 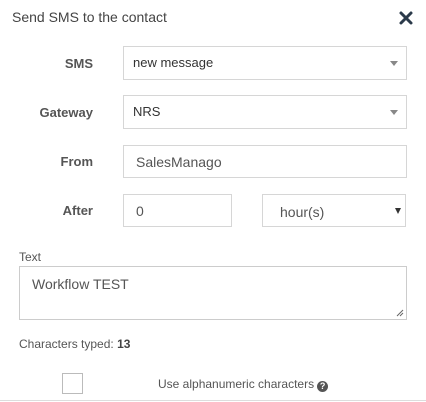 What do you see at coordinates (265, 63) in the screenshot?
I see `sms-select: new message` at bounding box center [265, 63].